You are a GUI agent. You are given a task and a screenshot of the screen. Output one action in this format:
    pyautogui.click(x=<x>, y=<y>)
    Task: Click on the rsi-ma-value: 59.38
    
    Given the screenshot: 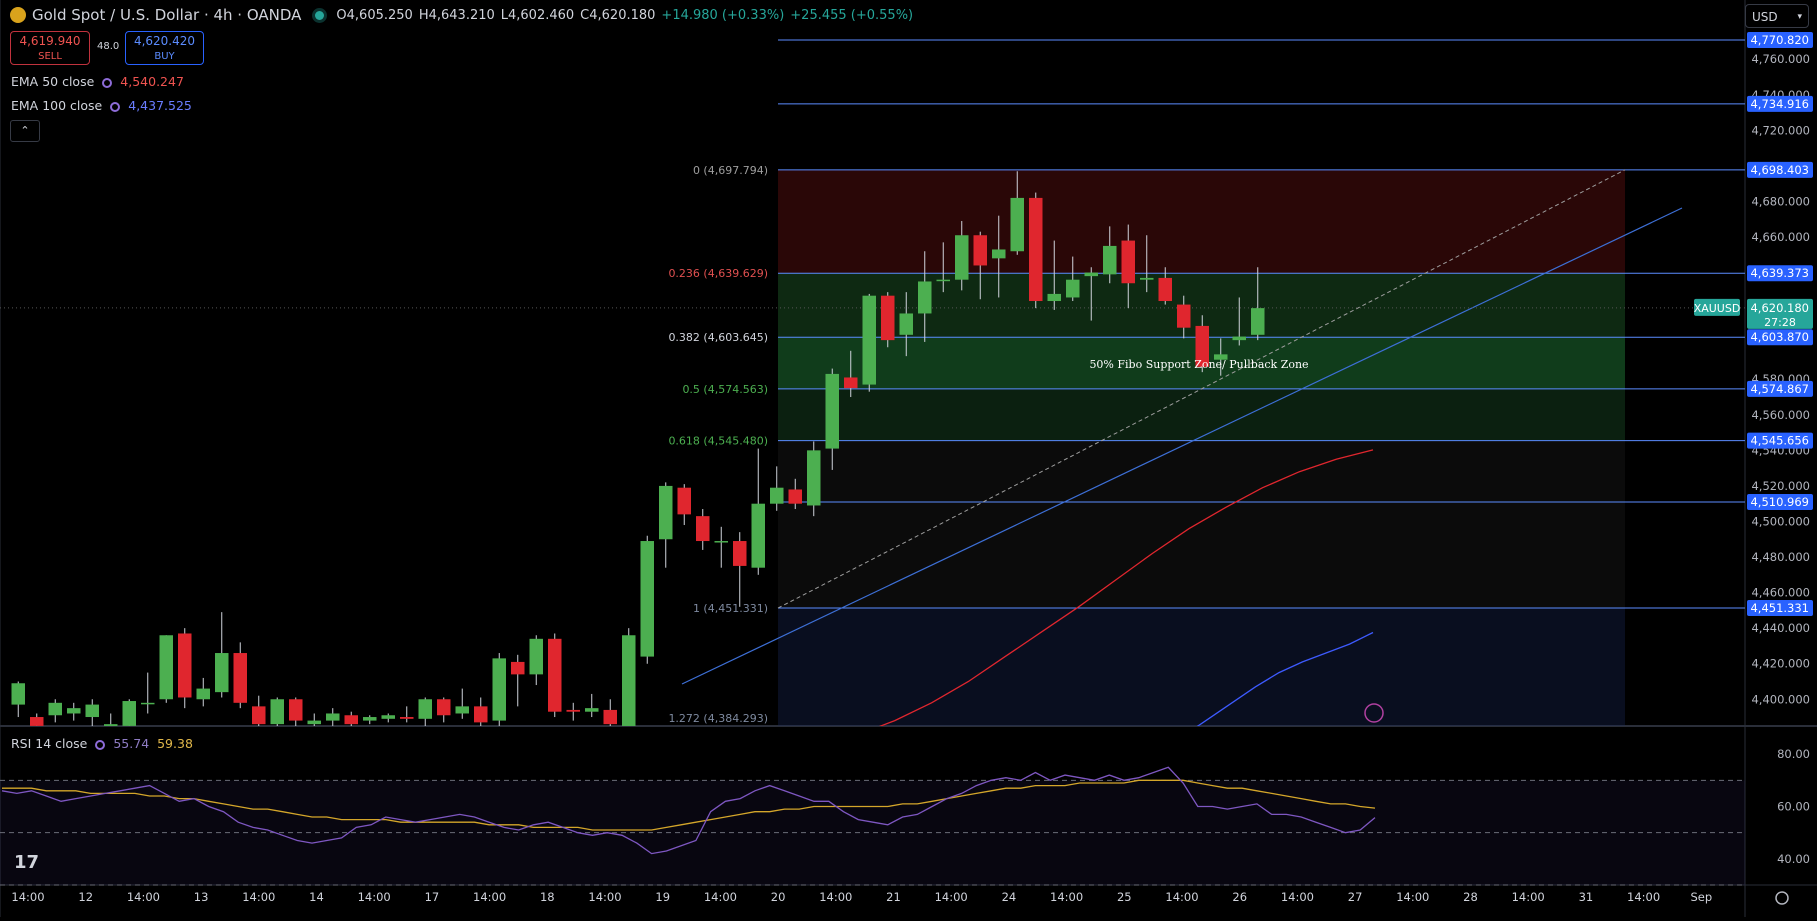 What is the action you would take?
    pyautogui.click(x=175, y=743)
    